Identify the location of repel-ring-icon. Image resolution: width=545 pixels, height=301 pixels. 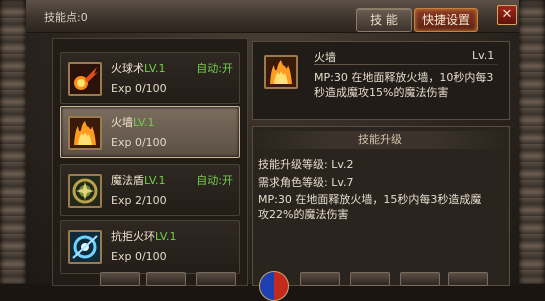
(85, 247).